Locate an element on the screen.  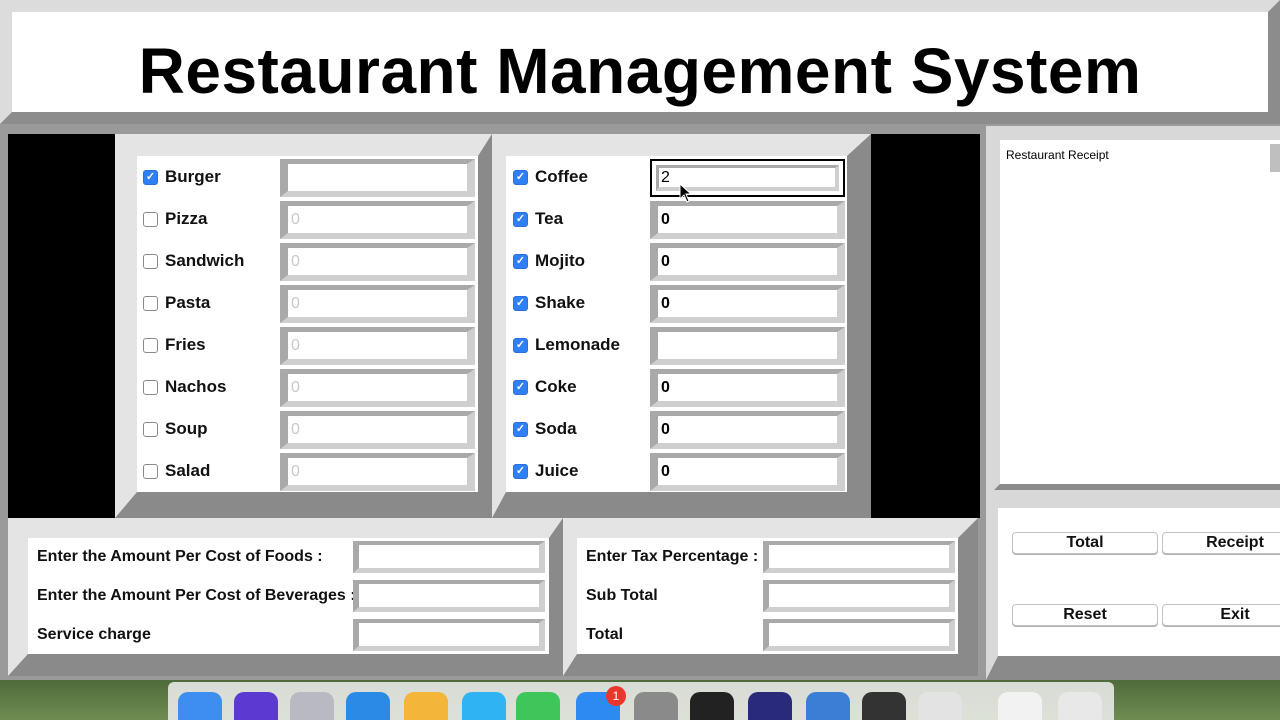
preview-icon is located at coordinates (1020, 706).